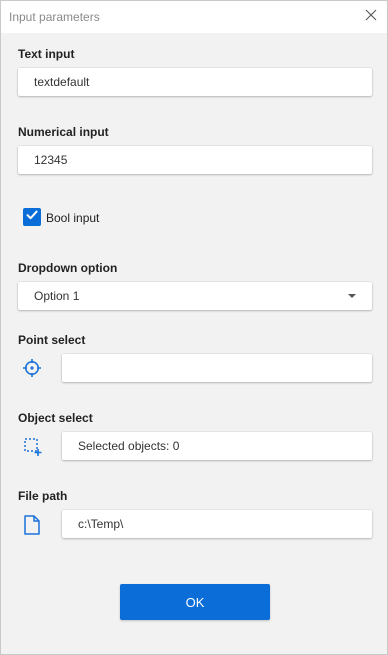  I want to click on numerical-input, so click(203, 160).